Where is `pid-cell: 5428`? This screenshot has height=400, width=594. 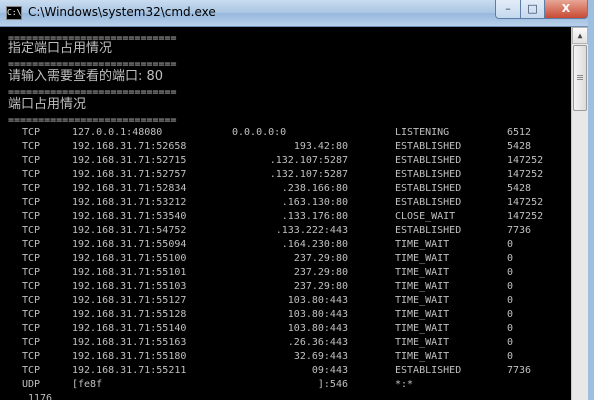
pid-cell: 5428 is located at coordinates (519, 188).